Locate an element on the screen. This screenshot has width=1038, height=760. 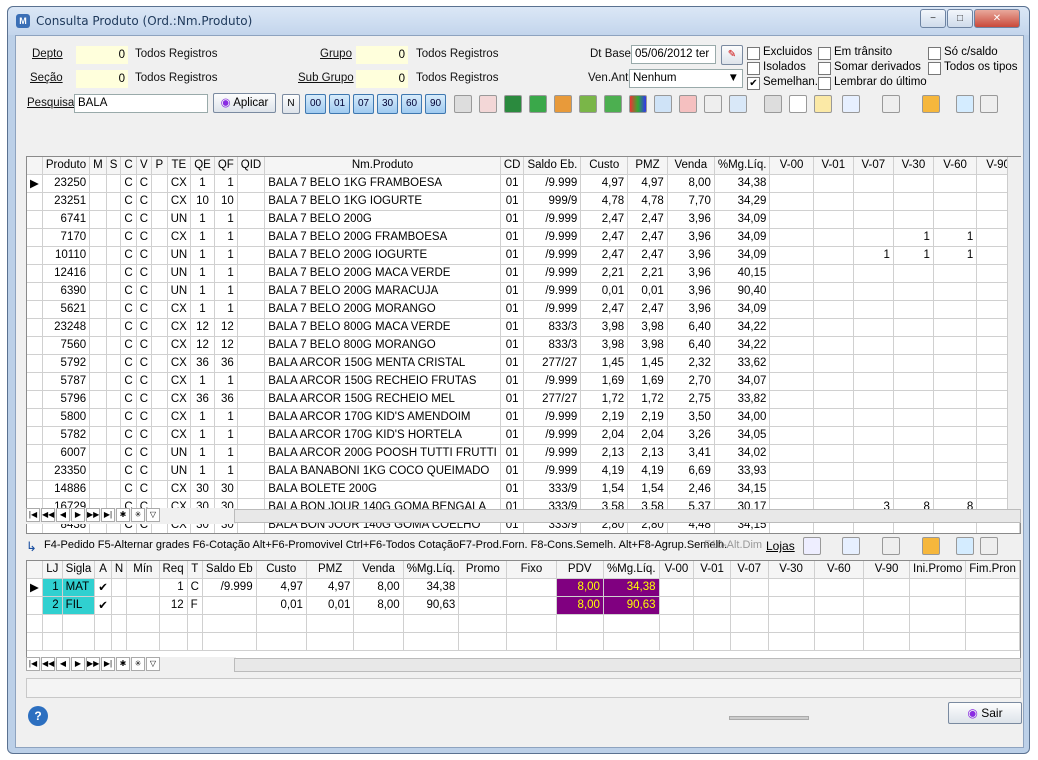
bar-chart-icon is located at coordinates (638, 104).